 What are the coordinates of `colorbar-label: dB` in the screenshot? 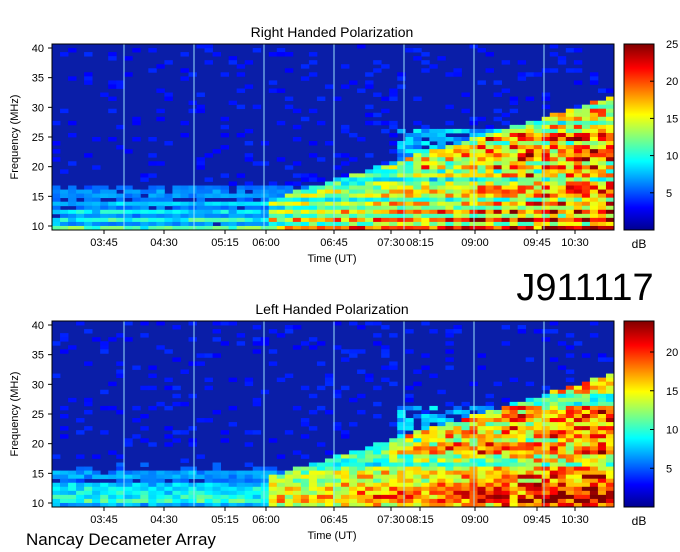 It's located at (639, 244).